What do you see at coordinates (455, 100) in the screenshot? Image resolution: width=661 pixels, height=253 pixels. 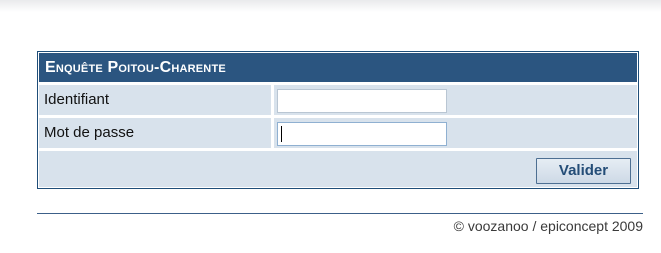 I see `identifier-cell` at bounding box center [455, 100].